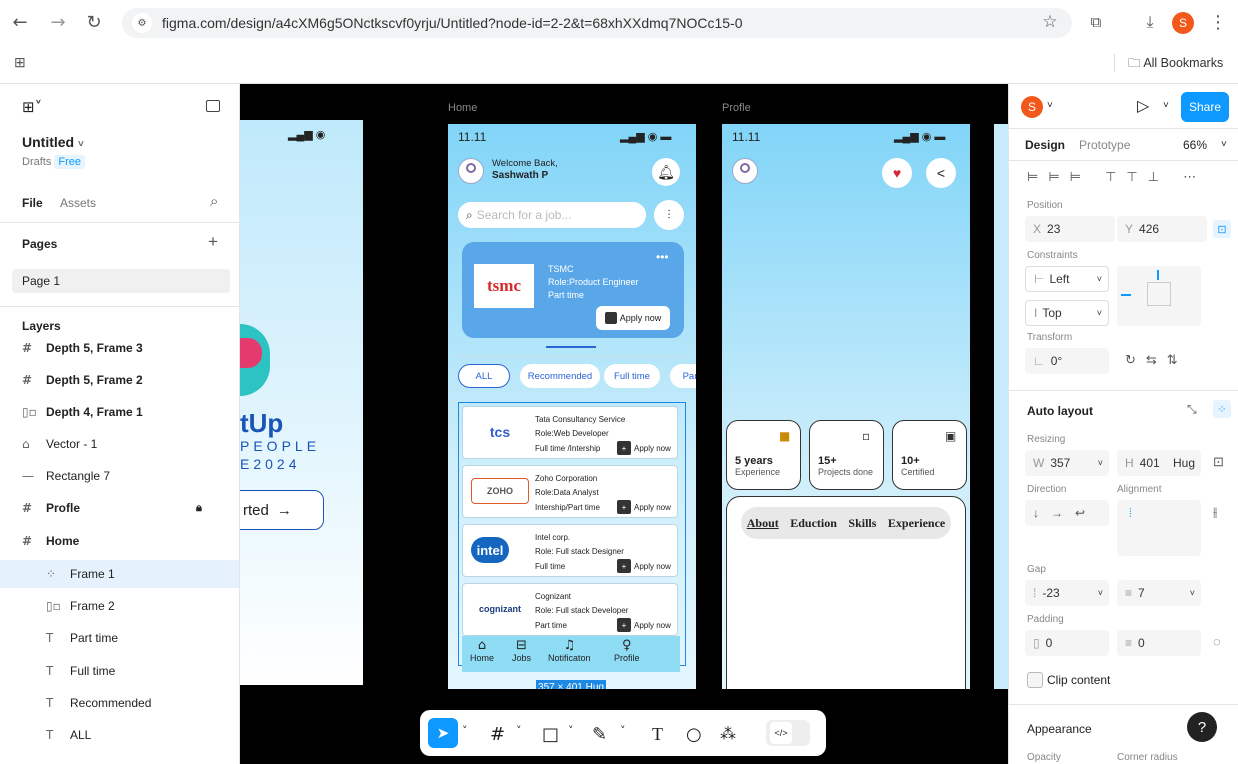 This screenshot has width=1238, height=764. Describe the element at coordinates (1156, 360) in the screenshot. I see `flip-tools: ↻⇆⇅` at that location.